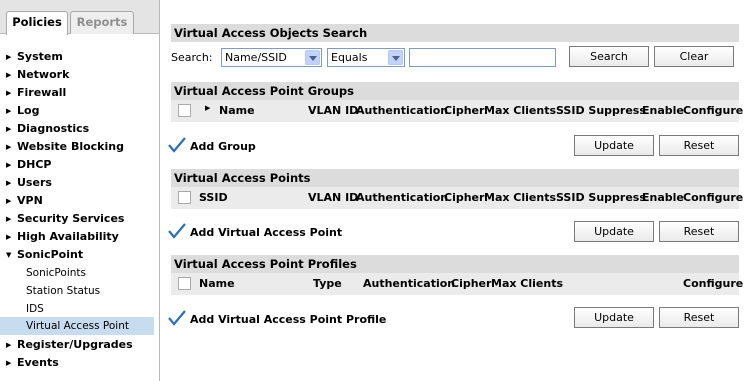 This screenshot has height=381, width=747. Describe the element at coordinates (79, 57) in the screenshot. I see `nav-item-system: ▶ System` at that location.